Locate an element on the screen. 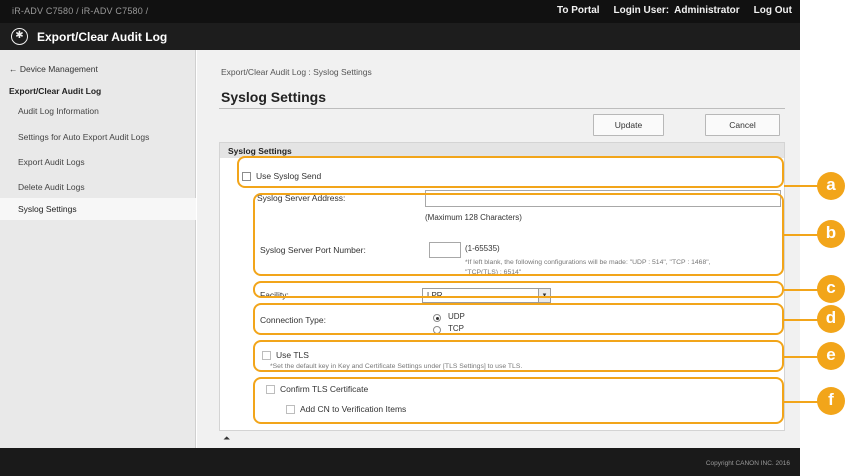 The height and width of the screenshot is (476, 860). login-user: Login User: Administrator is located at coordinates (677, 10).